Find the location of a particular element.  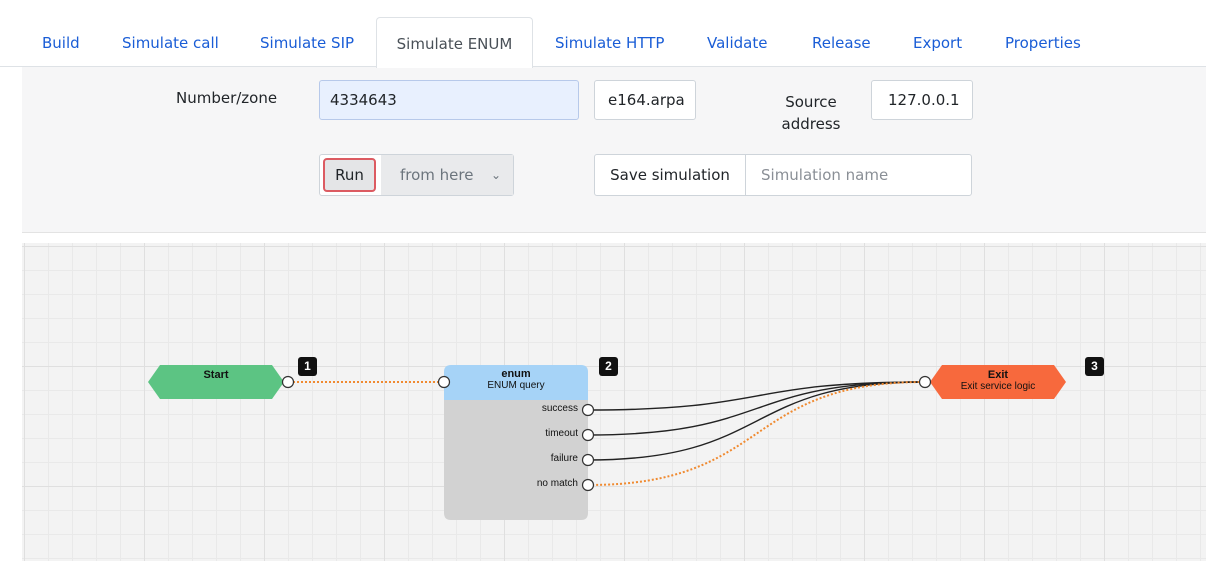

chevron-down-icon: ⌄ is located at coordinates (495, 175).